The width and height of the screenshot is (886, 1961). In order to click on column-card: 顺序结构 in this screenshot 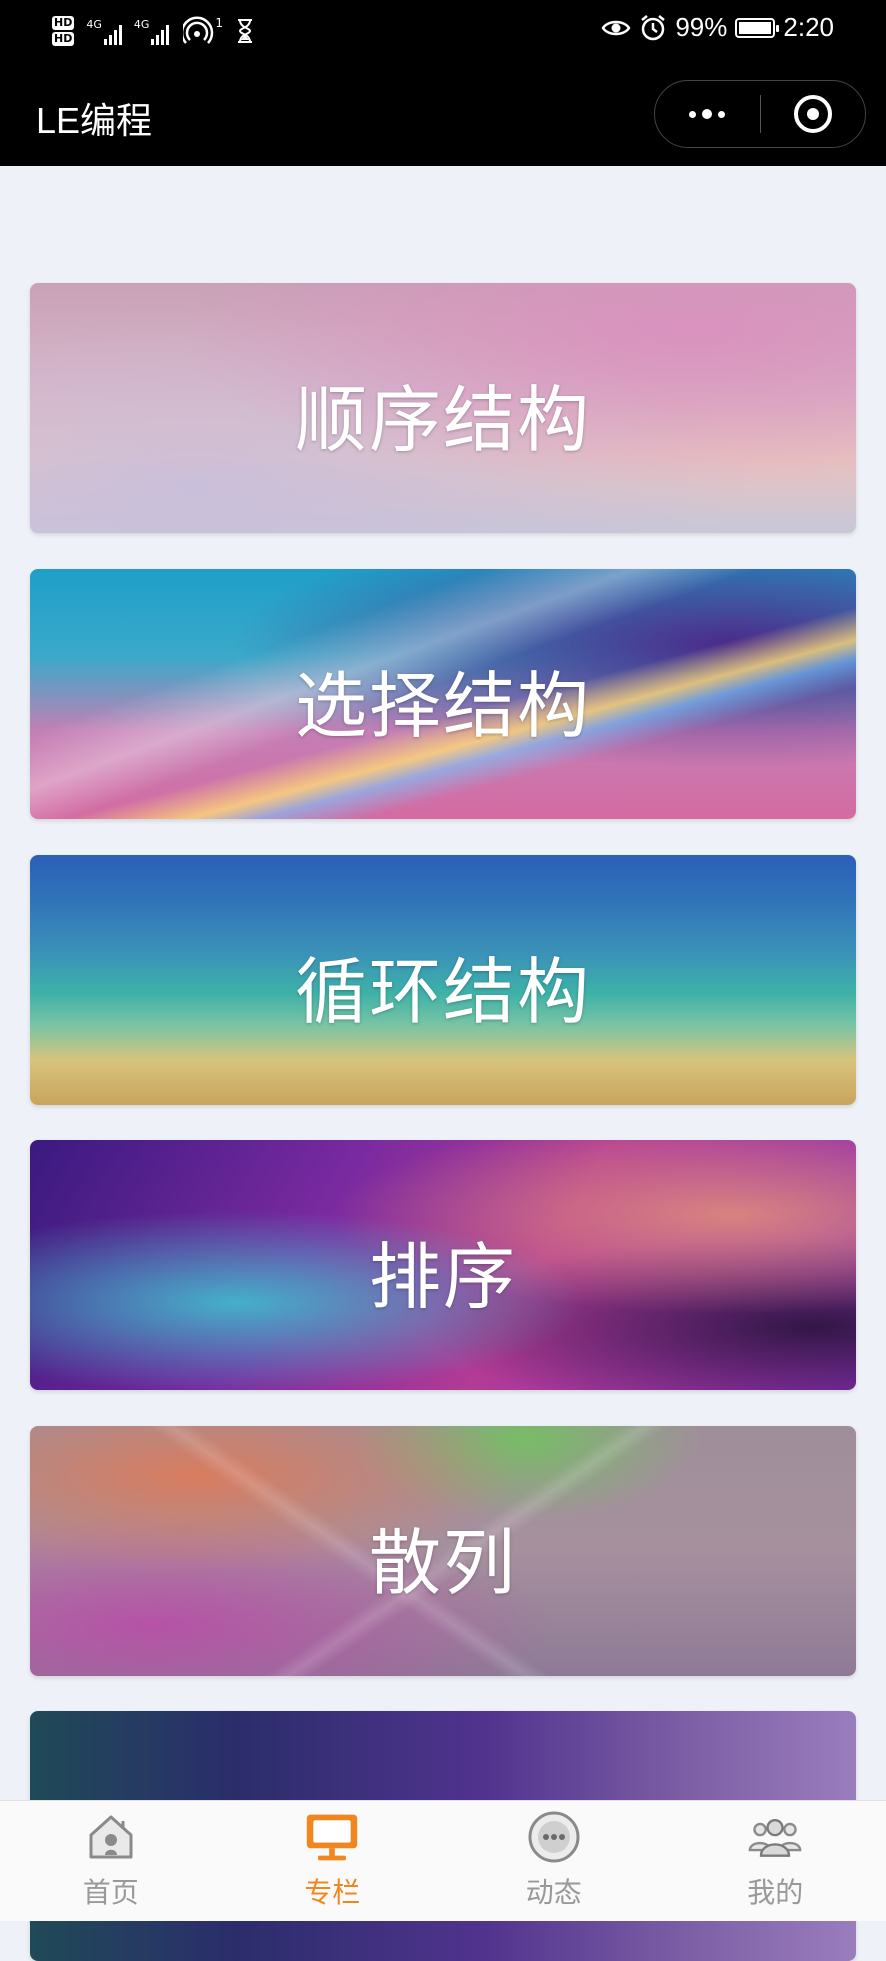, I will do `click(443, 408)`.